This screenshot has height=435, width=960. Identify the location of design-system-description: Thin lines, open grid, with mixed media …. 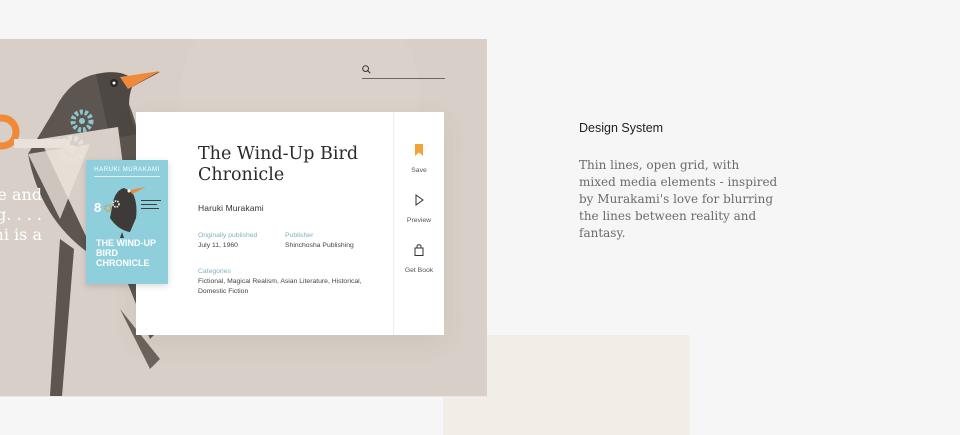
(678, 199).